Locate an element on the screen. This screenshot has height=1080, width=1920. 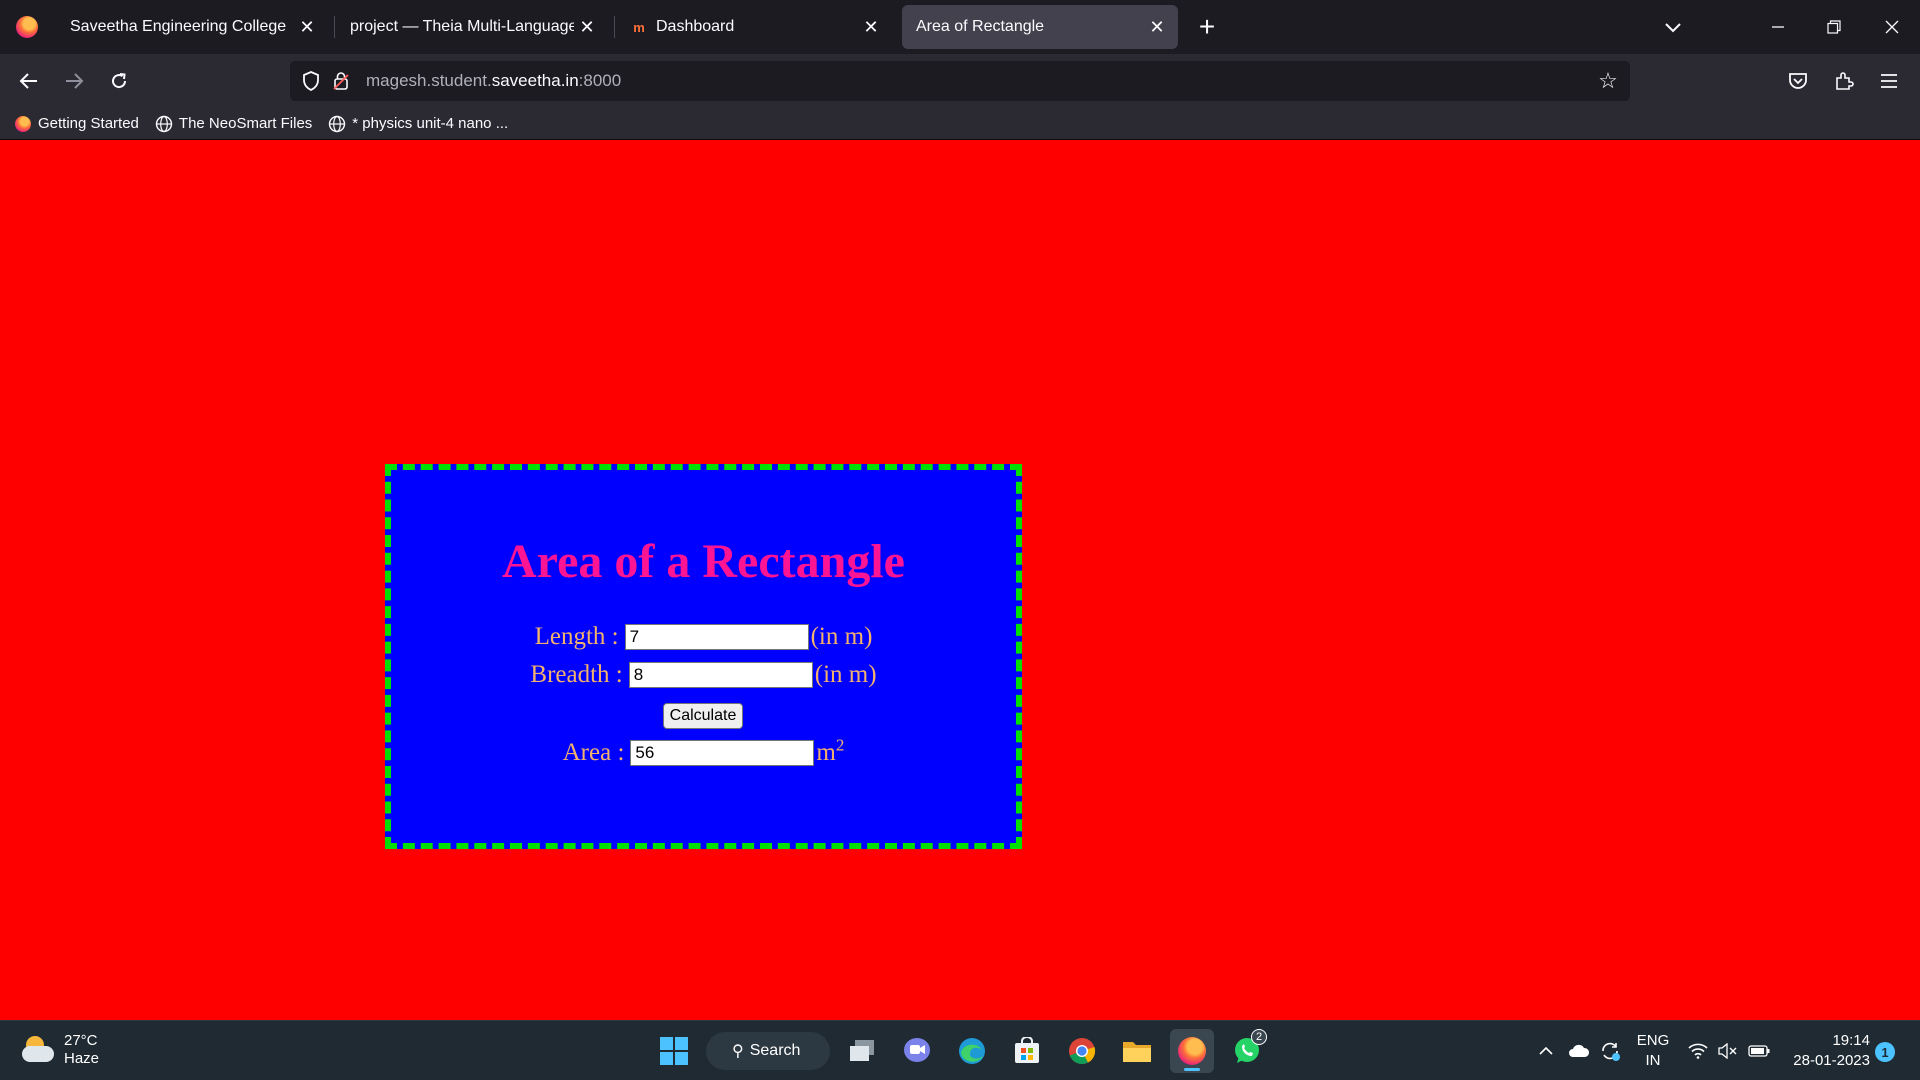
pocket-icon is located at coordinates (1798, 81).